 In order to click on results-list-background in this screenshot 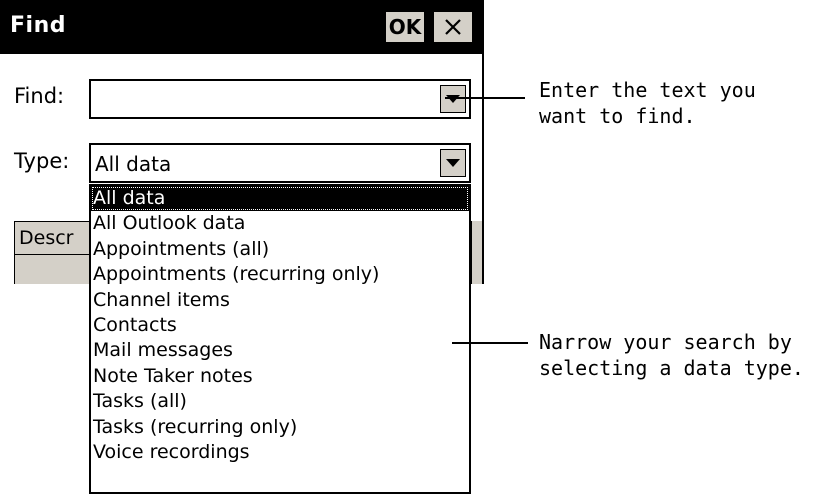, I will do `click(52, 269)`.